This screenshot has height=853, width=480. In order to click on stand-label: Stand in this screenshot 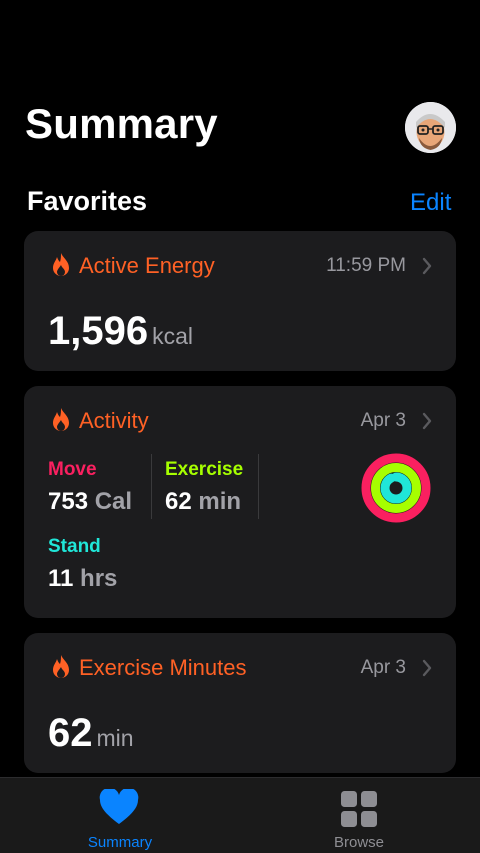, I will do `click(74, 546)`.